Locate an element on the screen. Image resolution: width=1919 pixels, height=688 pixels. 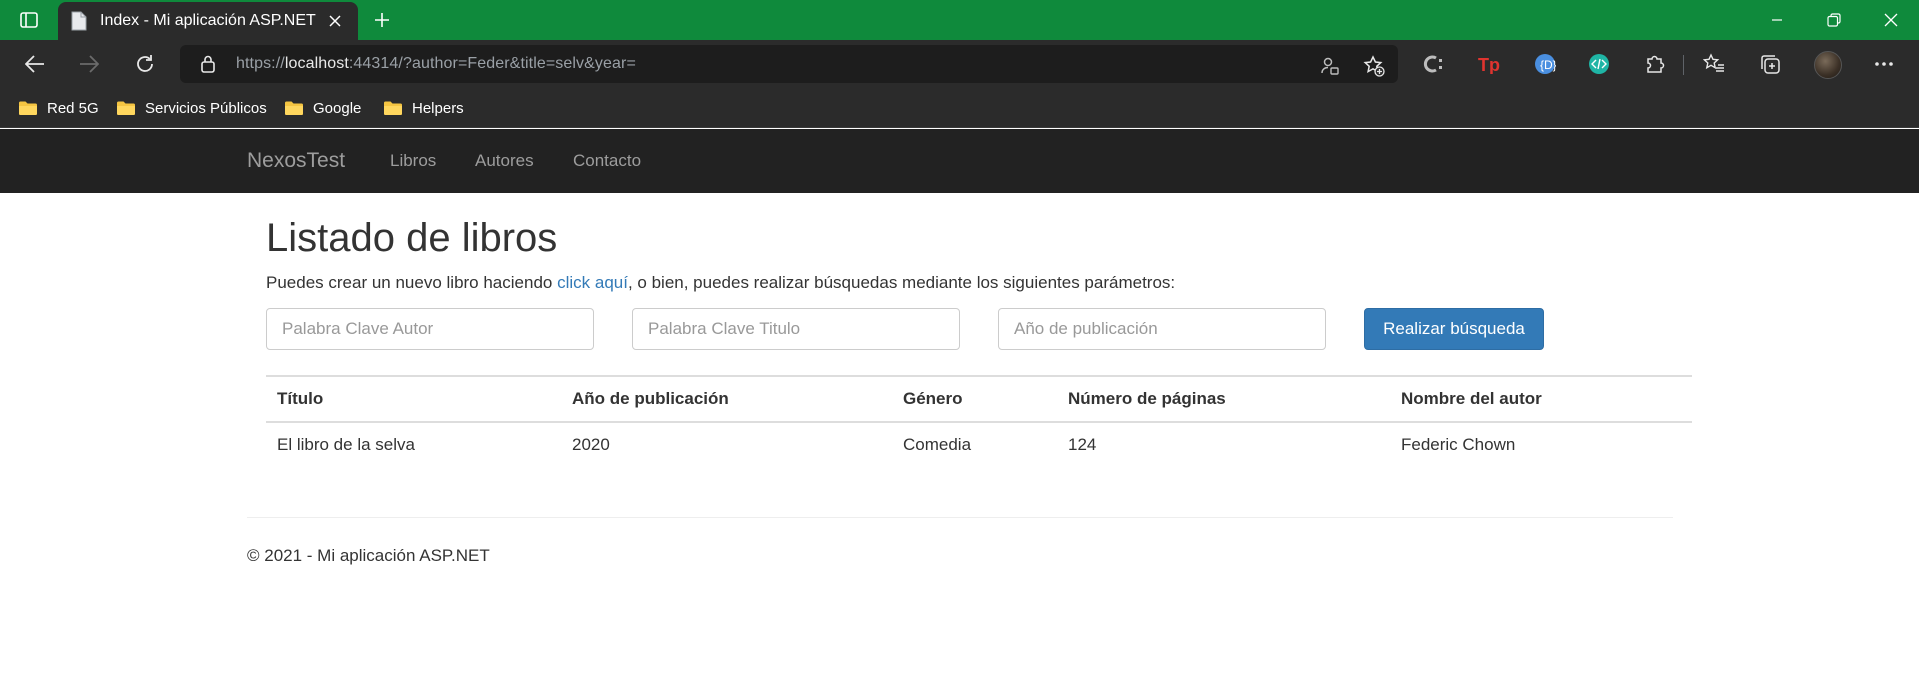
cell-autor: Federic Chown is located at coordinates (1458, 444).